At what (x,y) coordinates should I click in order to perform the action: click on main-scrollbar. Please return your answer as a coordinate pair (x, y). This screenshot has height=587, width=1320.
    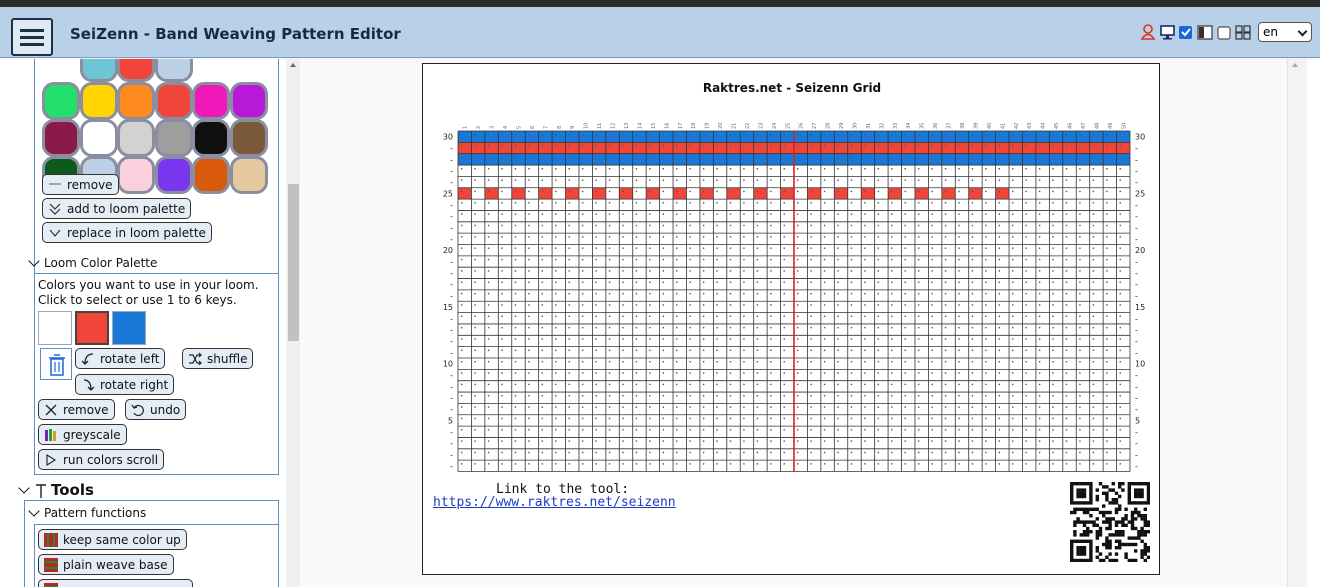
    Looking at the image, I should click on (1297, 323).